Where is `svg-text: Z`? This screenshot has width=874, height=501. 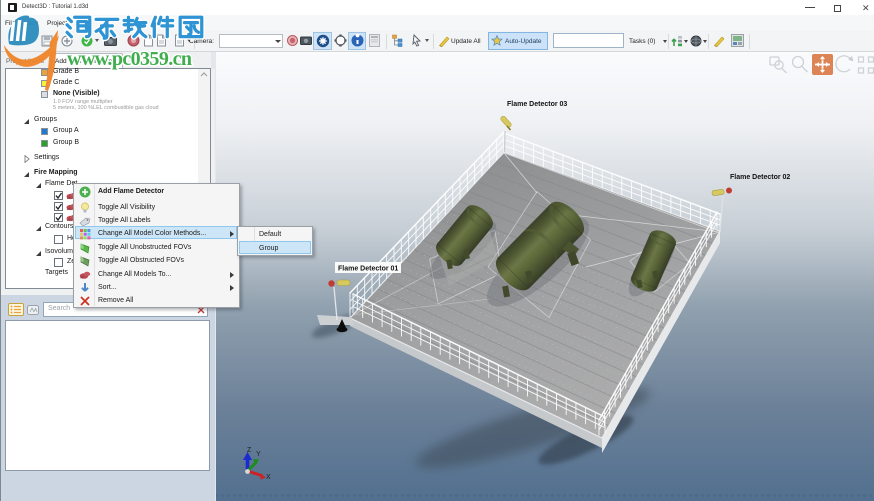 svg-text: Z is located at coordinates (249, 450).